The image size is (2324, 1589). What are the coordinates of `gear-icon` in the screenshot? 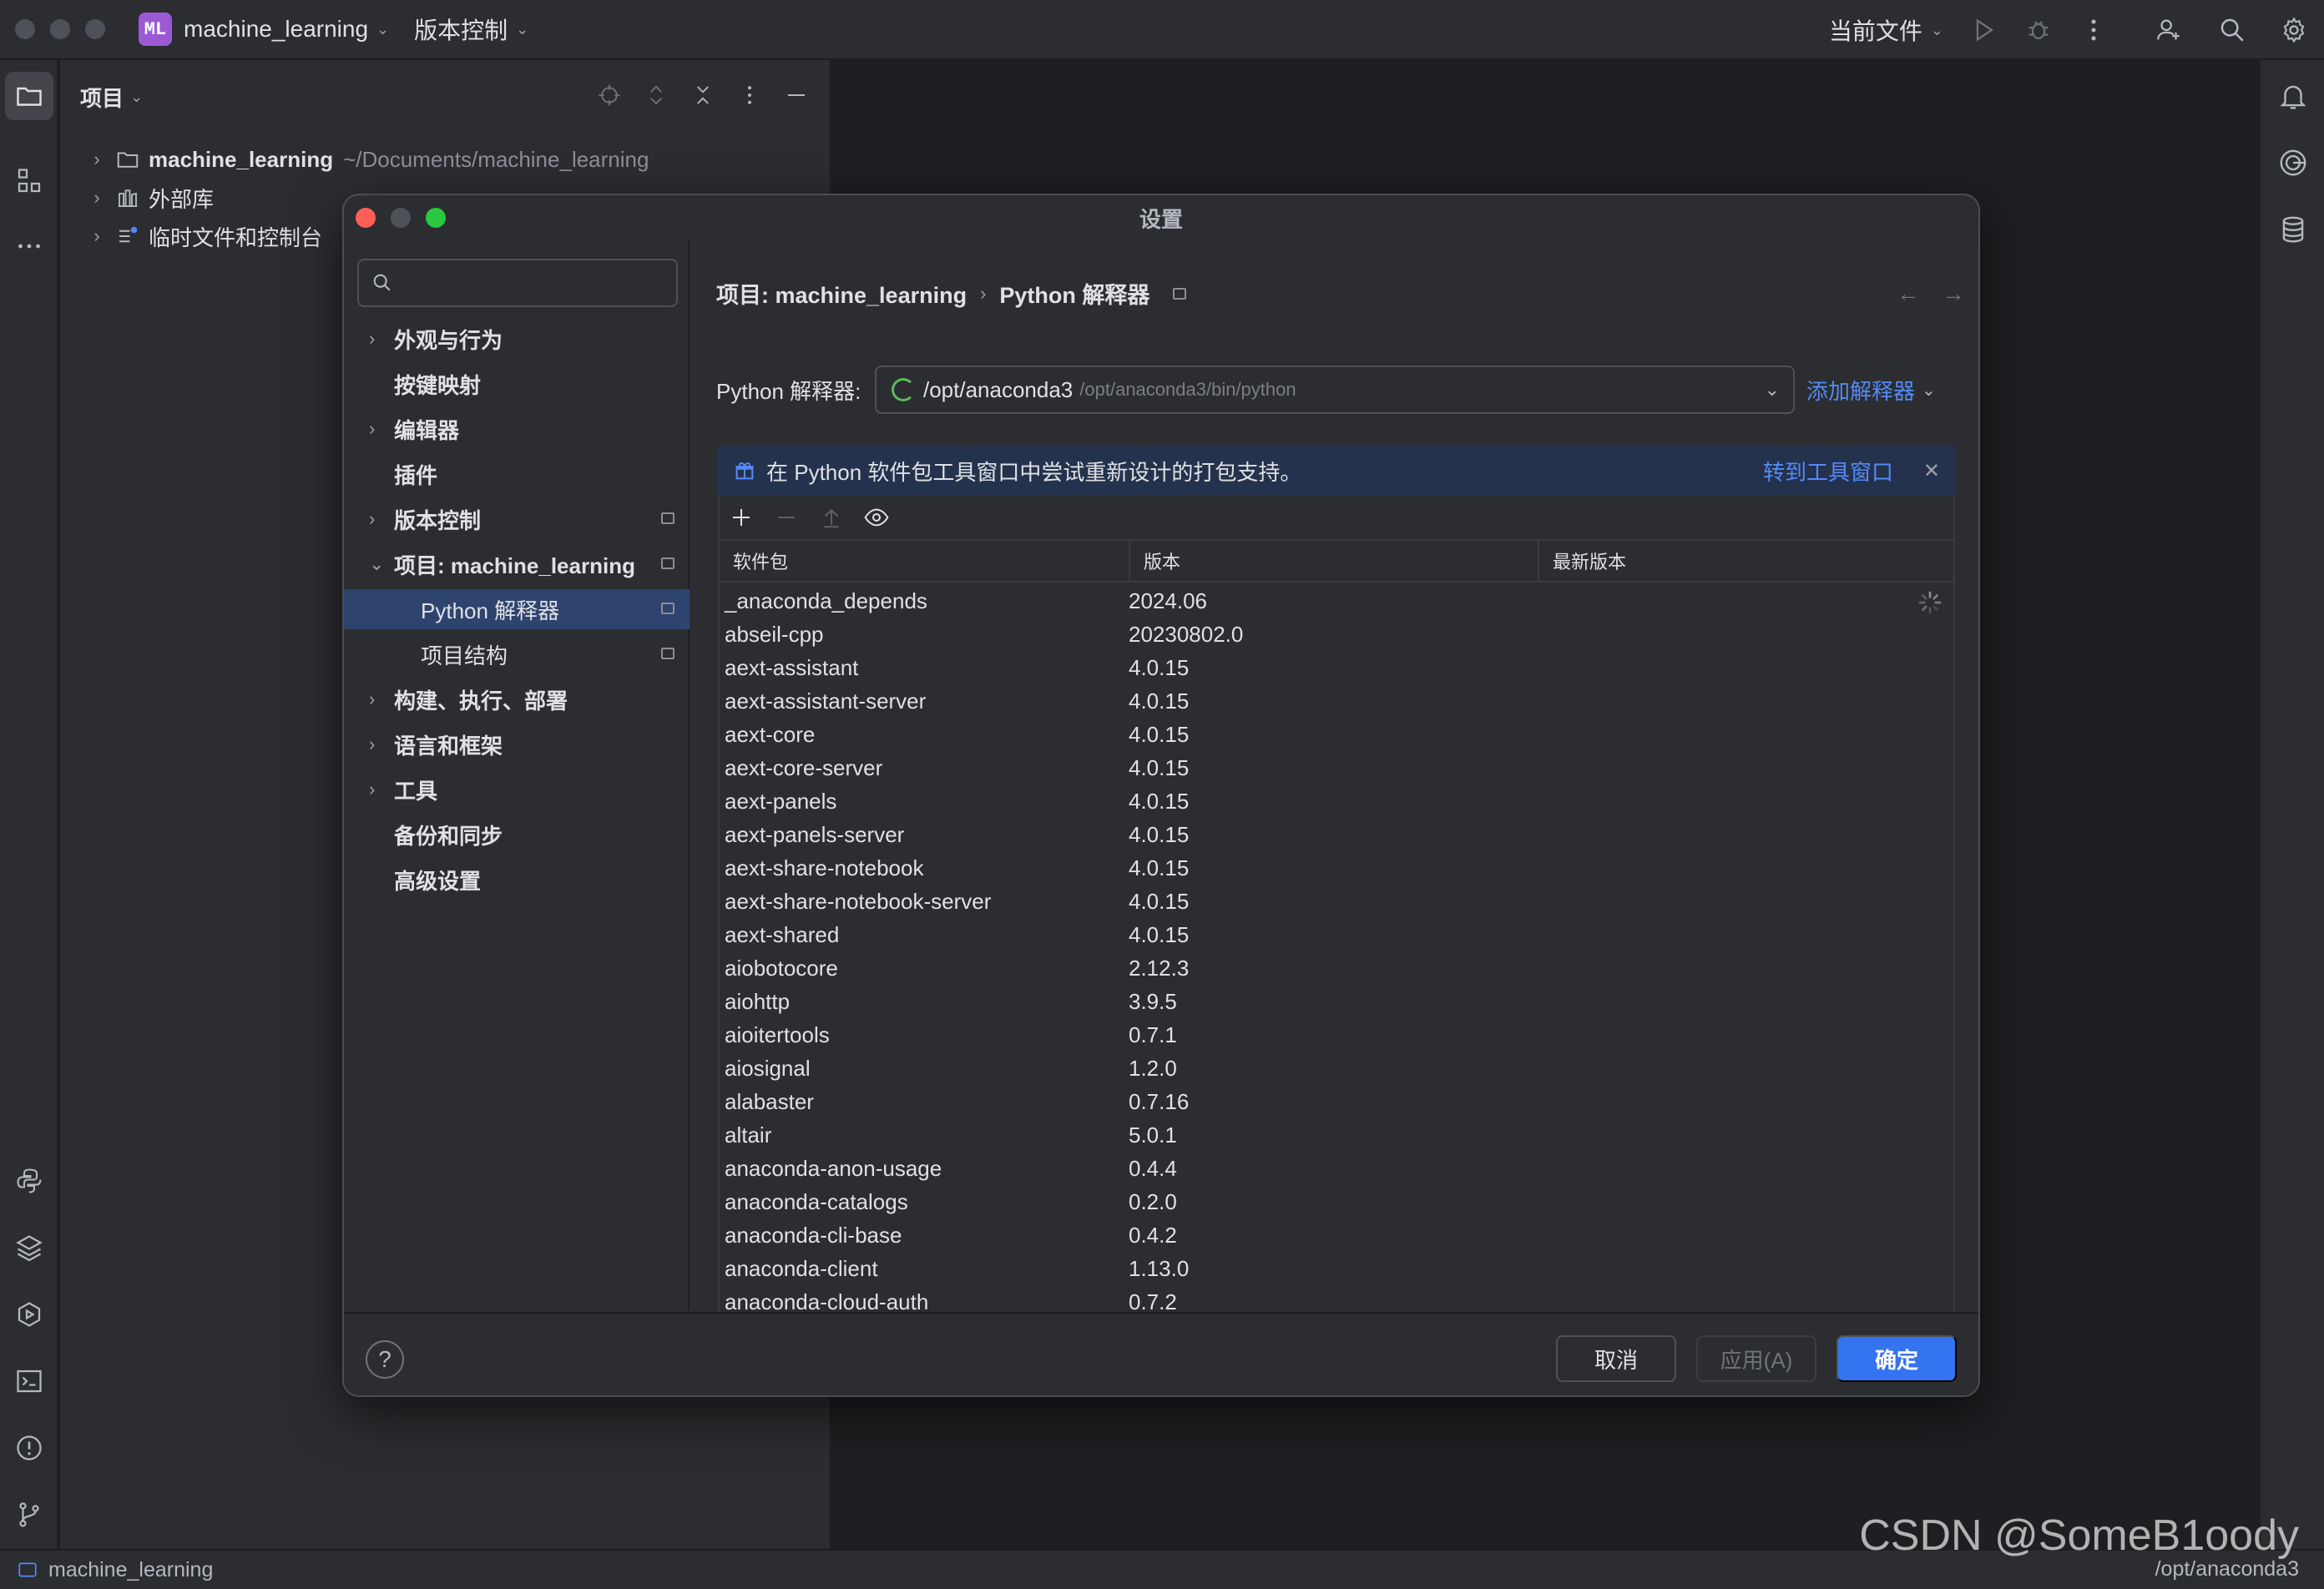 It's located at (2294, 30).